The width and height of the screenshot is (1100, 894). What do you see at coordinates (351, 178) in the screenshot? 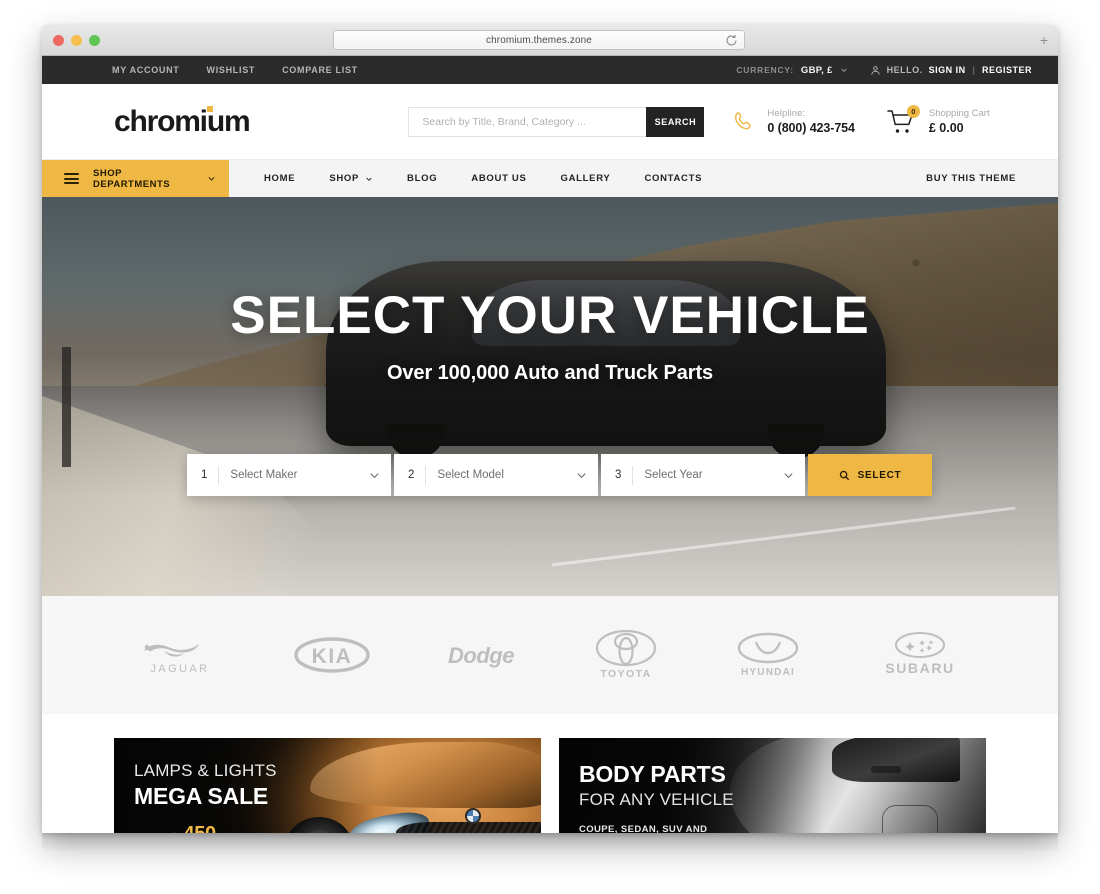
I see `nav-item-shop: SHOP` at bounding box center [351, 178].